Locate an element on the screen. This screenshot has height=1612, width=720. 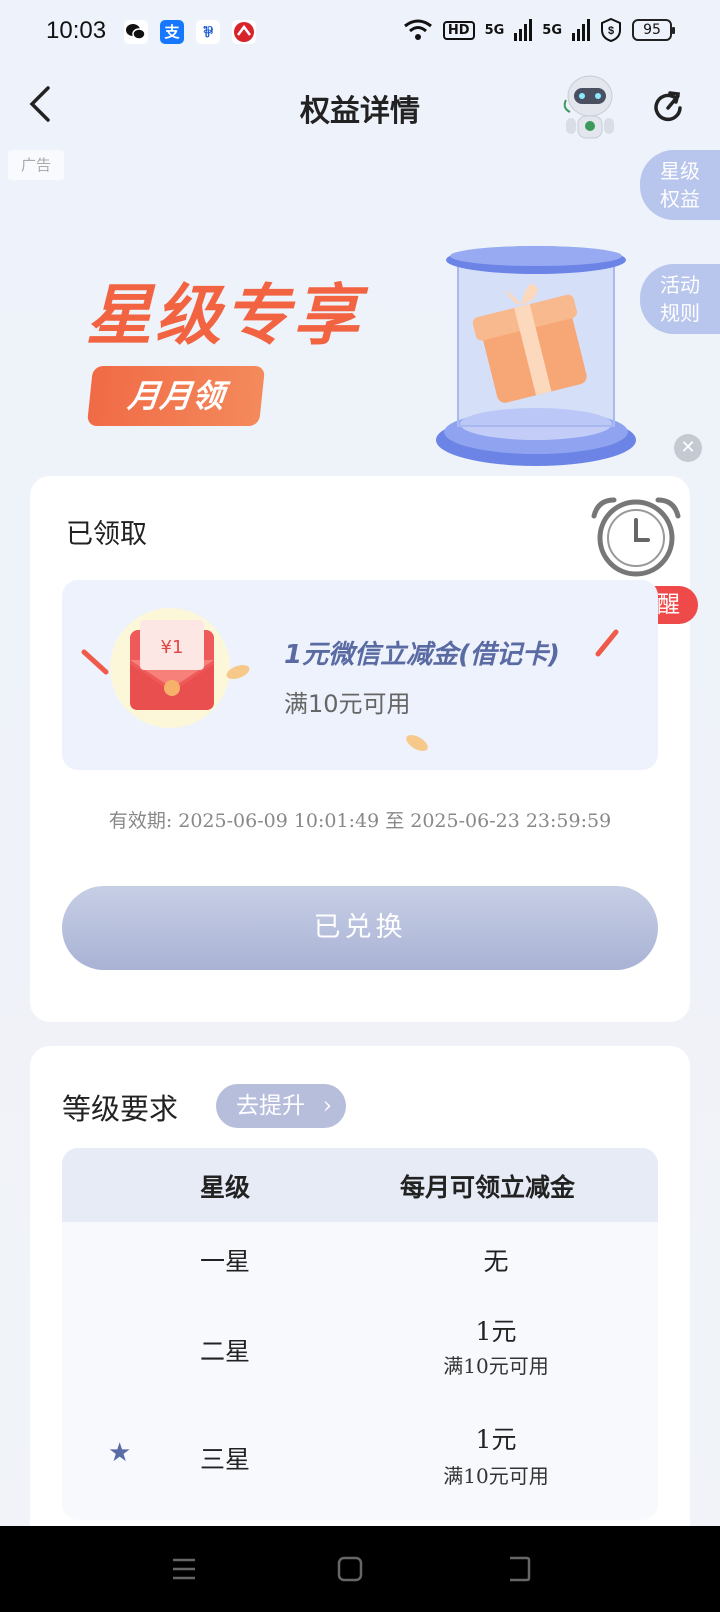
alarm-clock-icon is located at coordinates (636, 536).